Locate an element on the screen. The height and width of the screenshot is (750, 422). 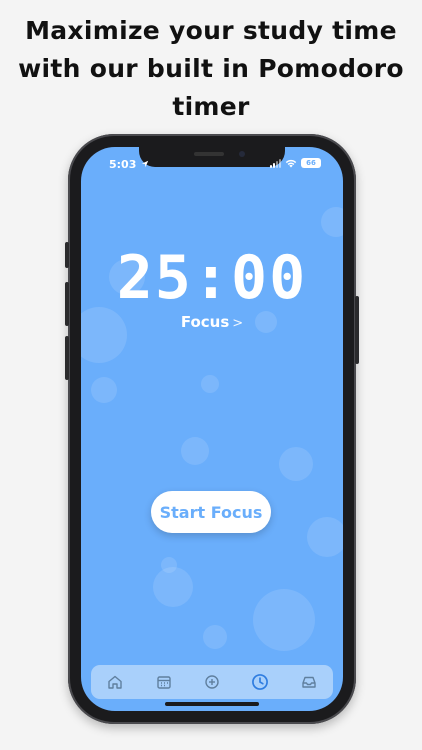
front-camera is located at coordinates (242, 154).